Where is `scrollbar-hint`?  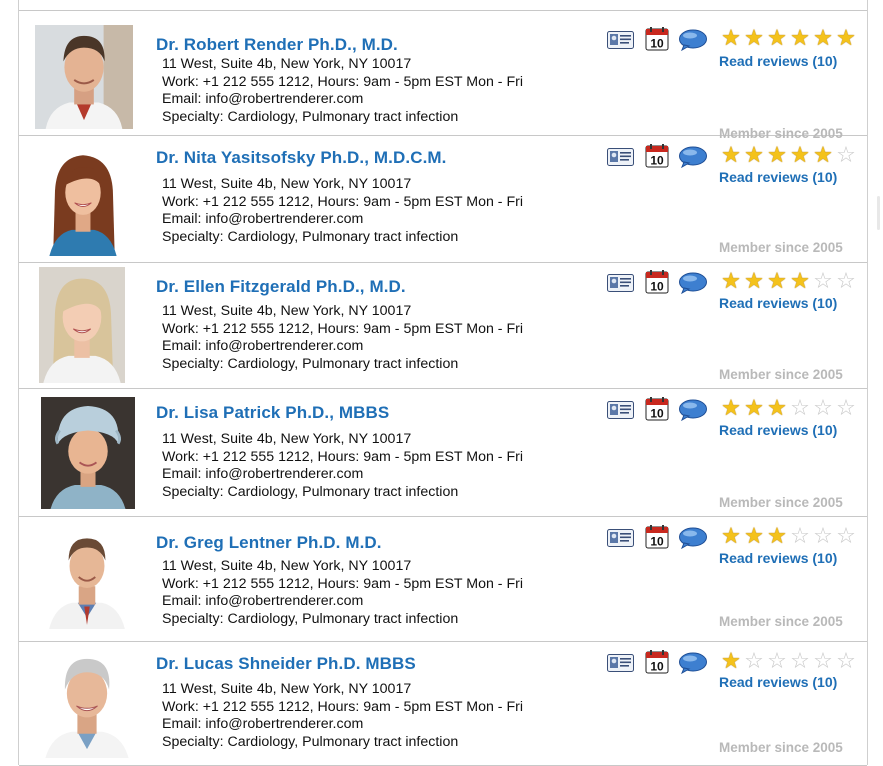 scrollbar-hint is located at coordinates (878, 213).